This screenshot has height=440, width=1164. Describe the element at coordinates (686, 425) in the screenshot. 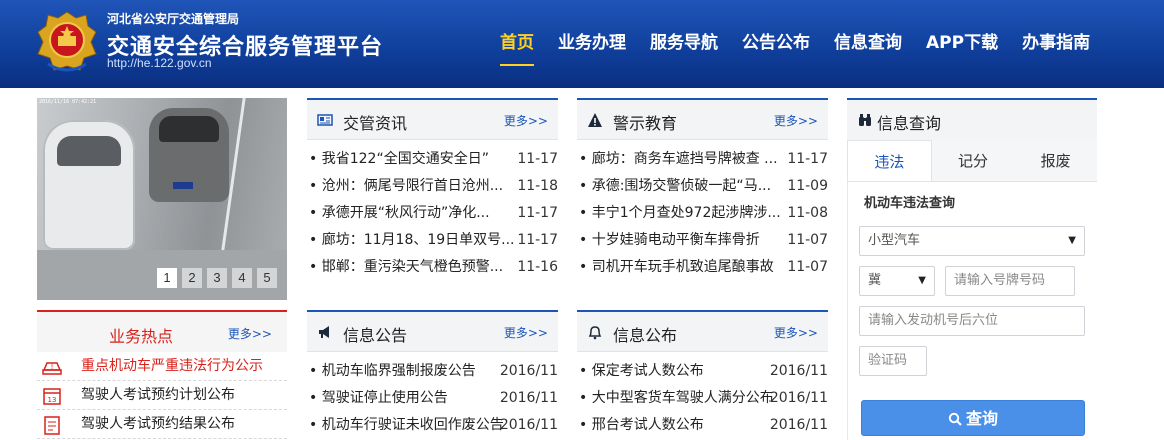

I see `publish-title: 邢台考试人数公布` at that location.